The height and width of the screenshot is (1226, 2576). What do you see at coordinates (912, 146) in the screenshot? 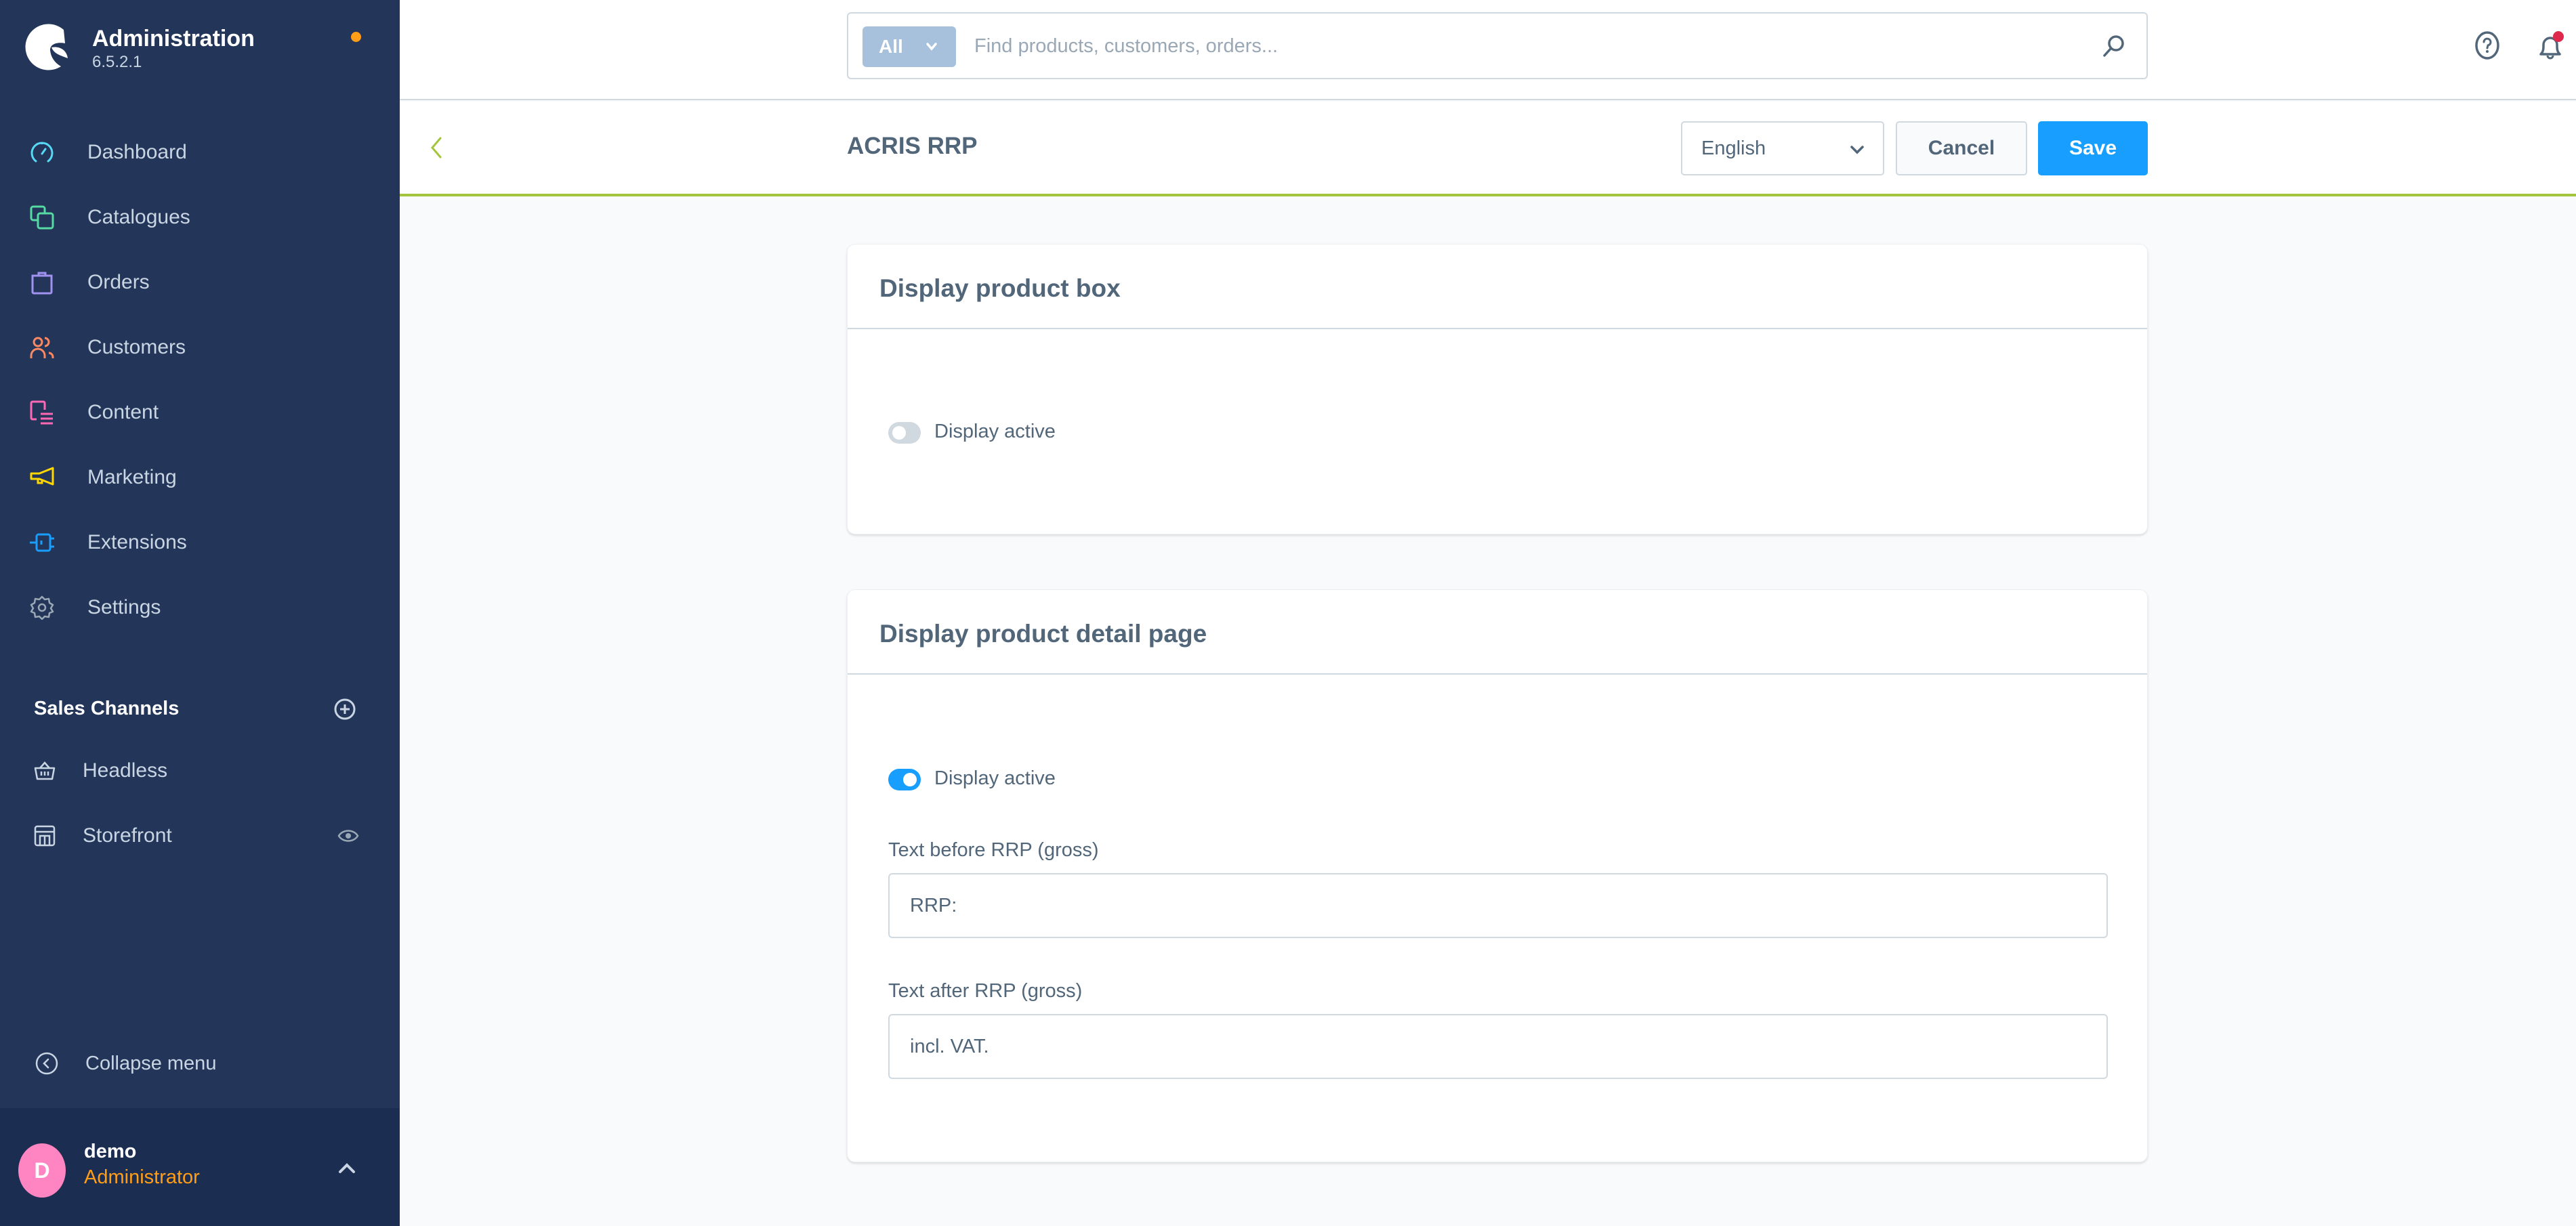
I see `page-title: ACRIS RRP` at bounding box center [912, 146].